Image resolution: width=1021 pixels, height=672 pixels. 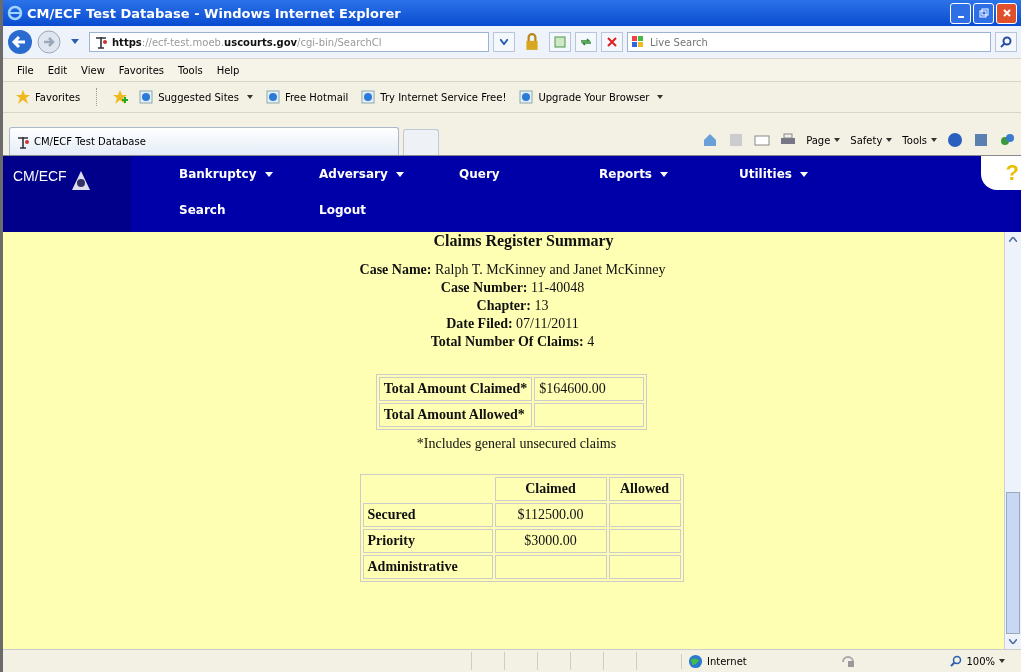 I want to click on restore-icon, so click(x=983, y=13).